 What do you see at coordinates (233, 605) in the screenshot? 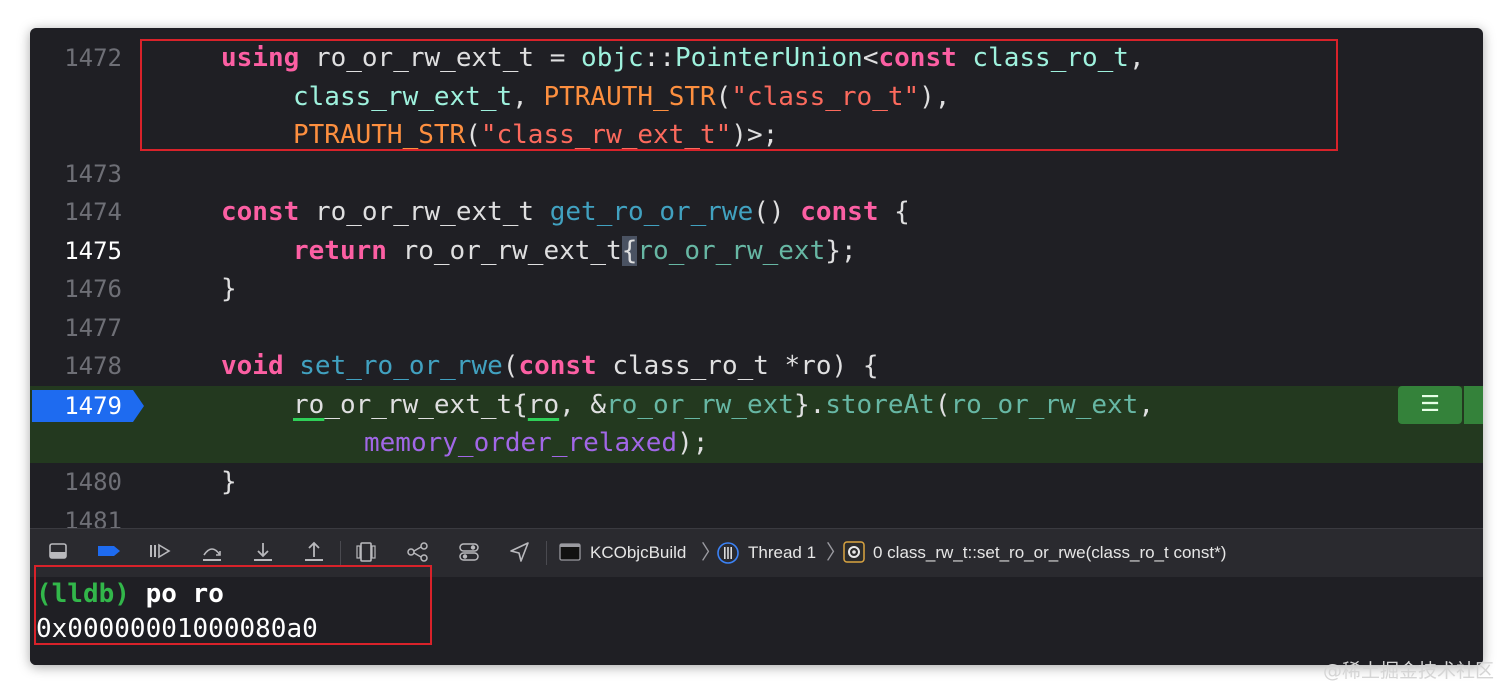
I see `annotation-box-console` at bounding box center [233, 605].